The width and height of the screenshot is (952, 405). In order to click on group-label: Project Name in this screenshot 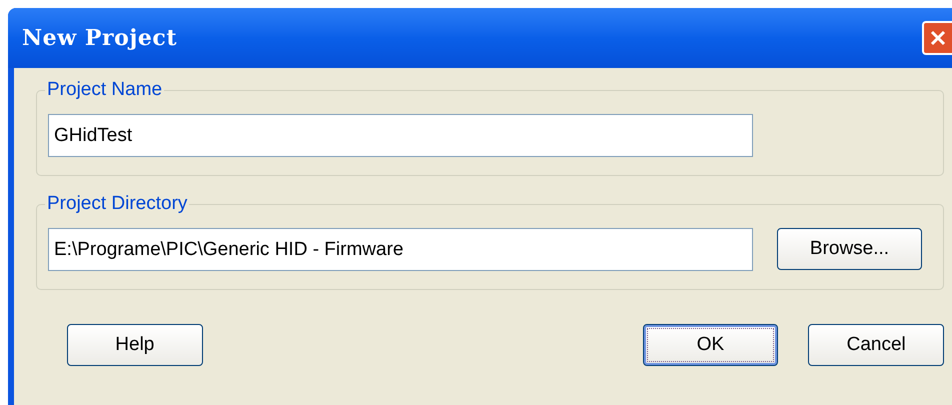, I will do `click(104, 90)`.